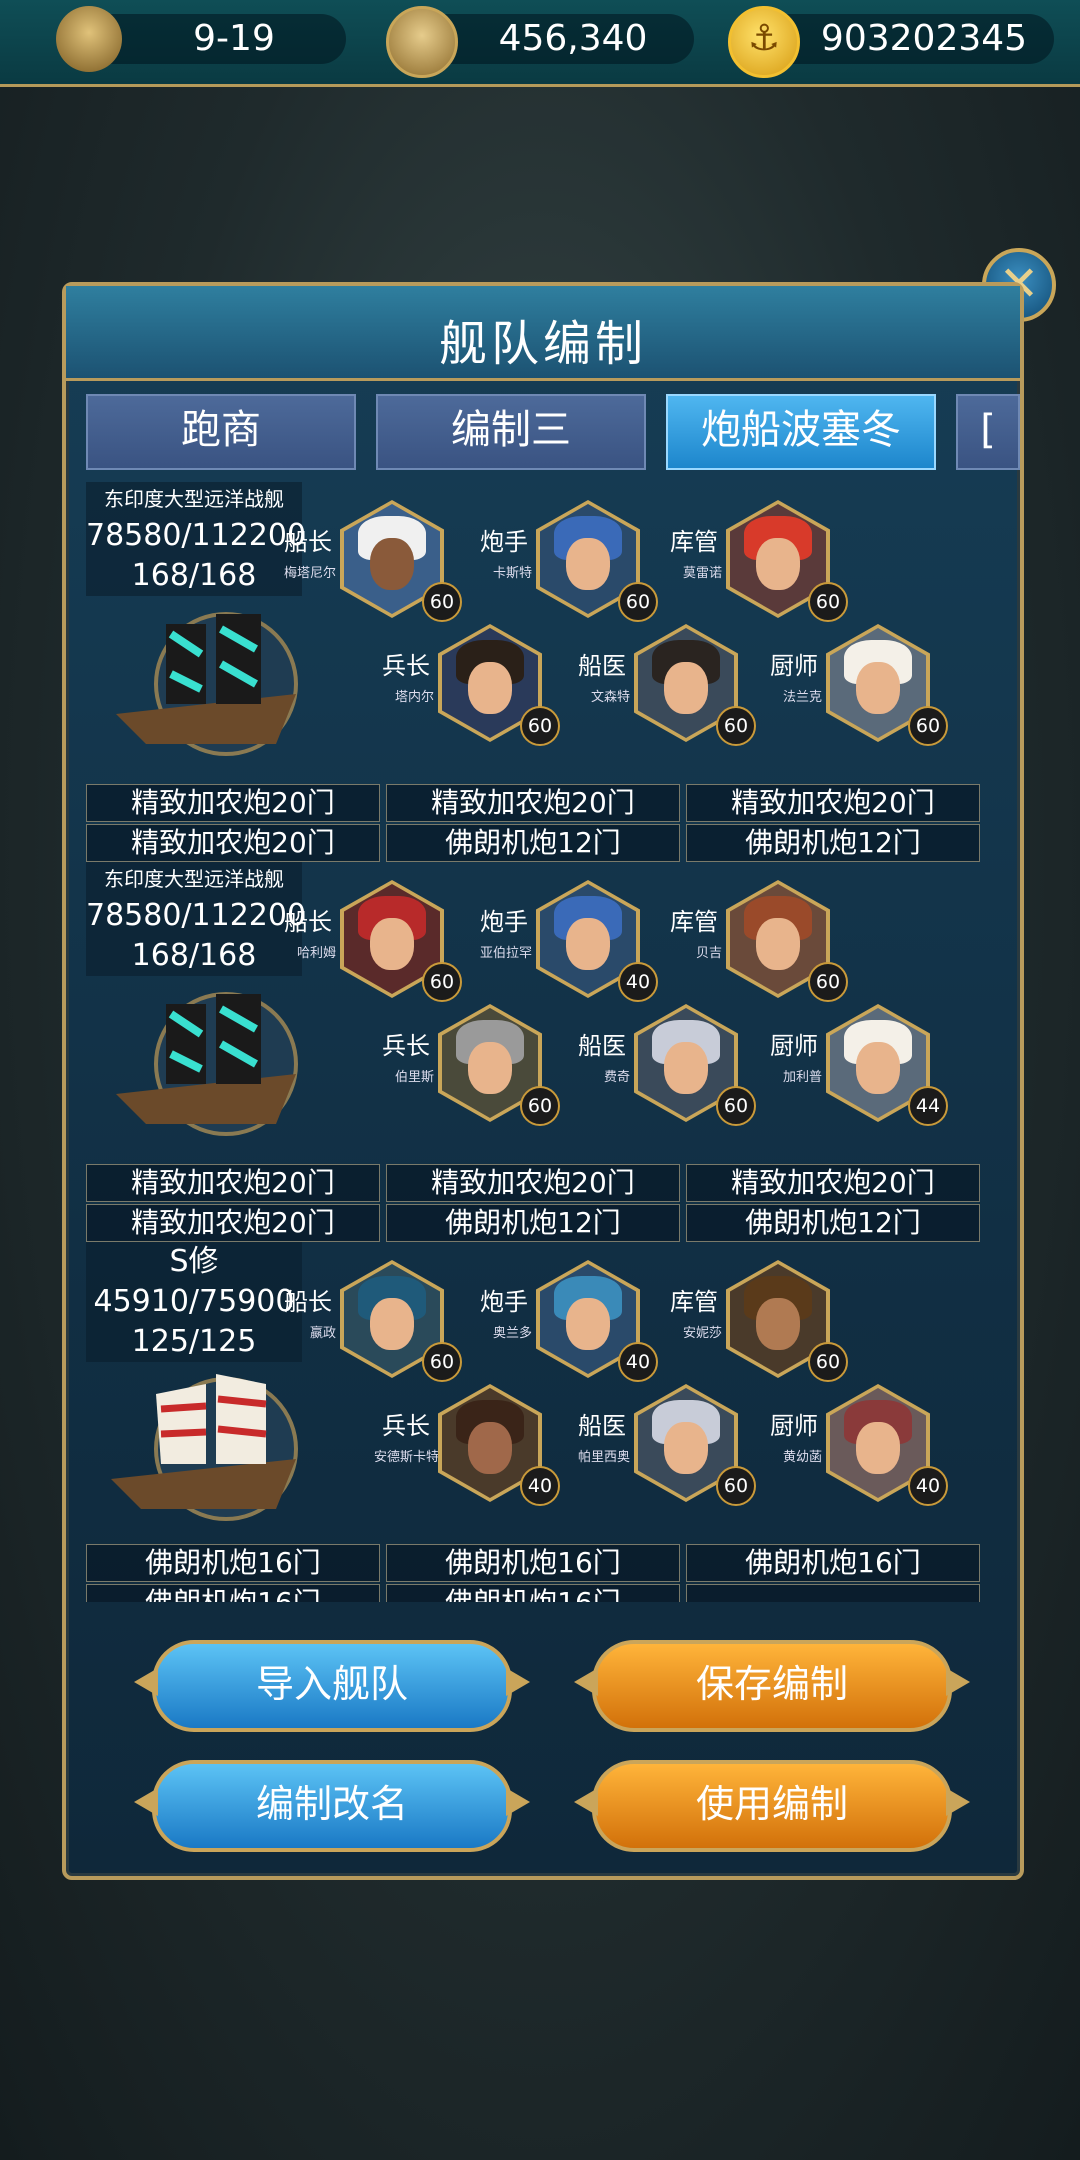 The image size is (1080, 2160). Describe the element at coordinates (89, 39) in the screenshot. I see `hourglass-icon` at that location.